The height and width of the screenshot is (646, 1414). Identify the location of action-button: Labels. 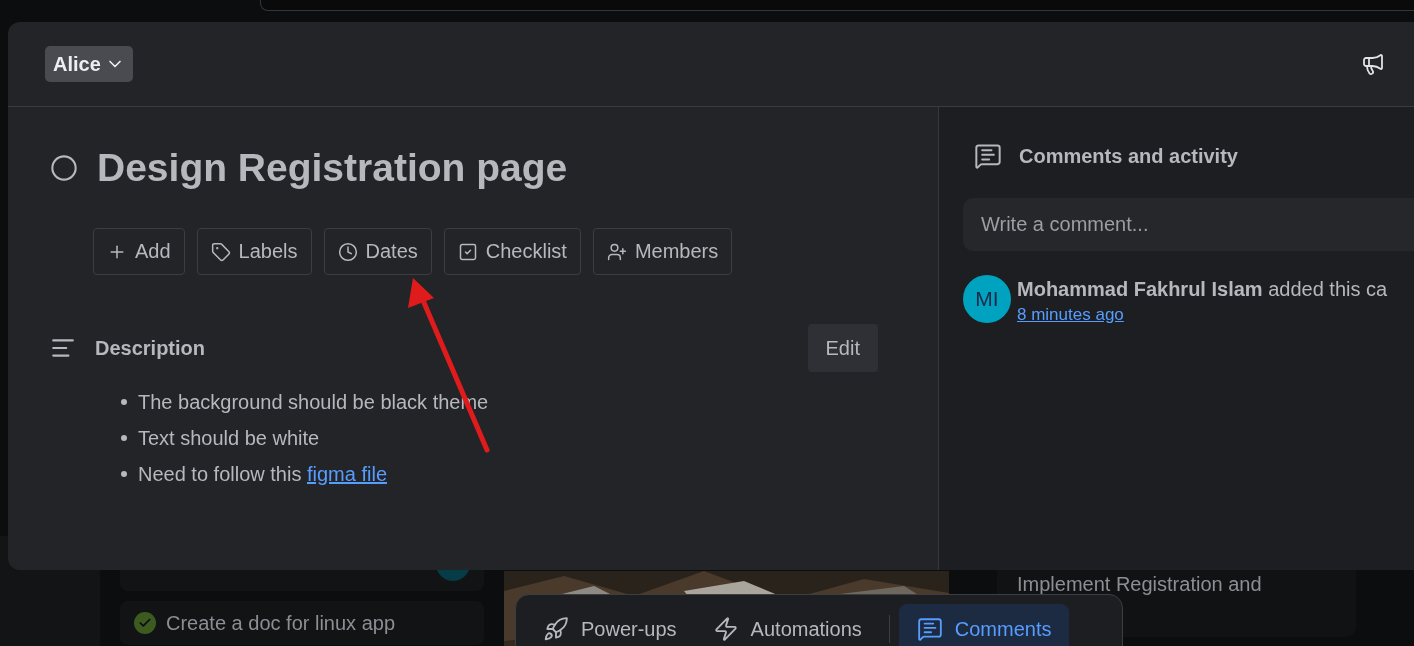
(254, 251).